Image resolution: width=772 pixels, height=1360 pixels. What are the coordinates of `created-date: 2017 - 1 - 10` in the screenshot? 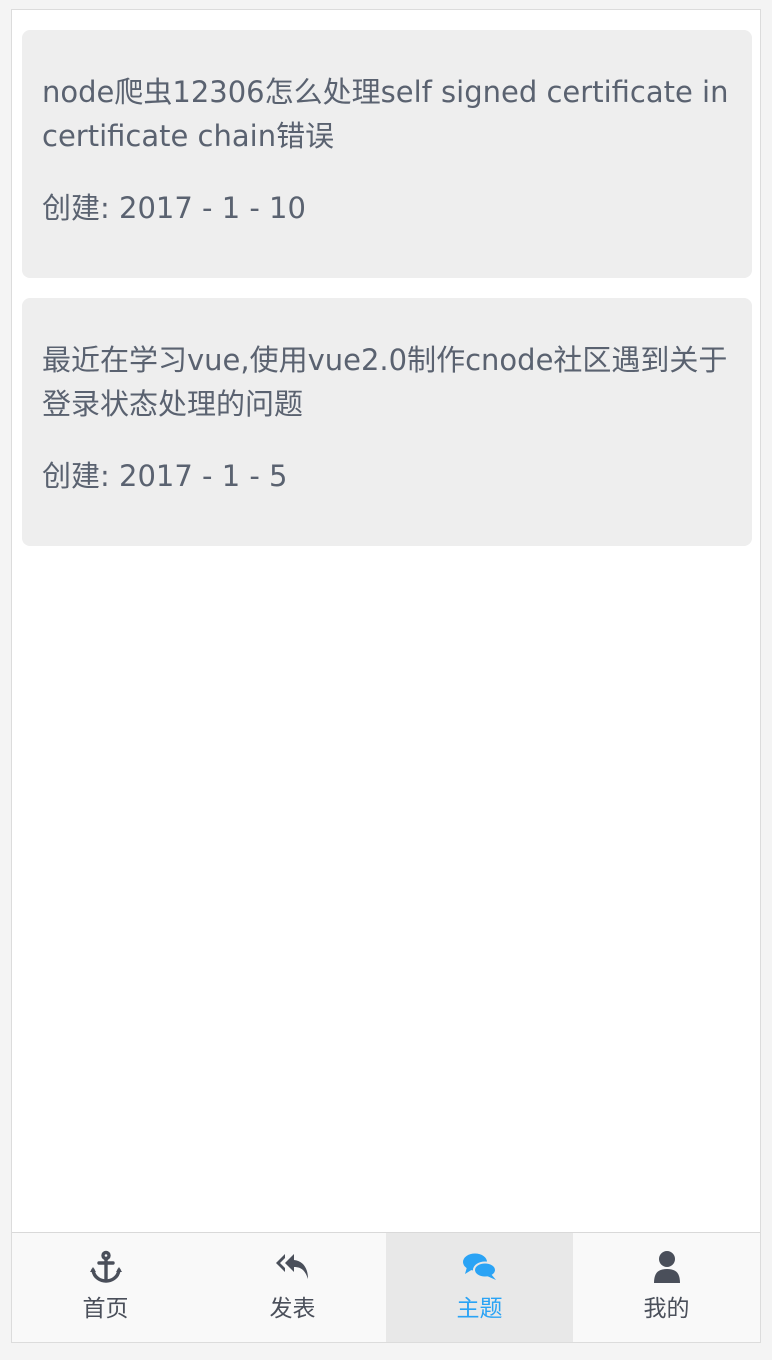 It's located at (212, 208).